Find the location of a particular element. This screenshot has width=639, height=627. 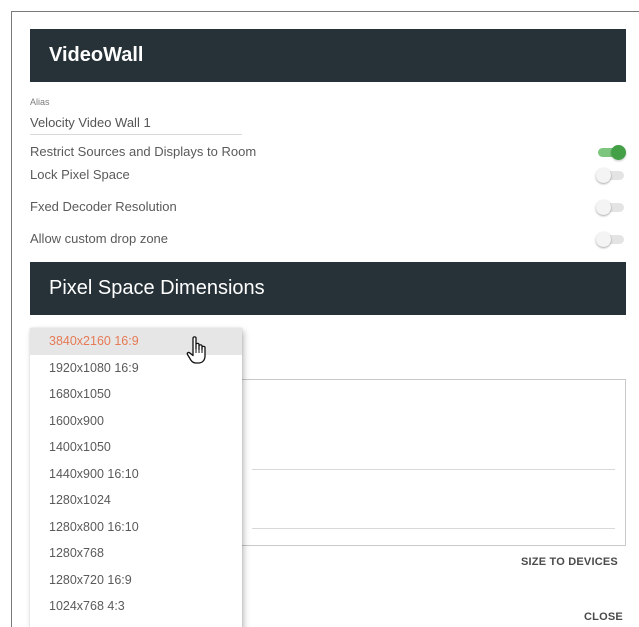

dropdown-option: 1280x720 16:9 is located at coordinates (136, 580).